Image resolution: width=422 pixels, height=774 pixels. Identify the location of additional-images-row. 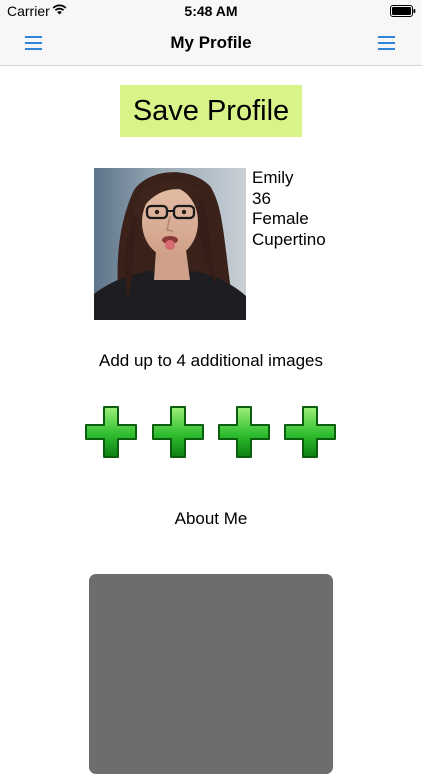
(213, 433).